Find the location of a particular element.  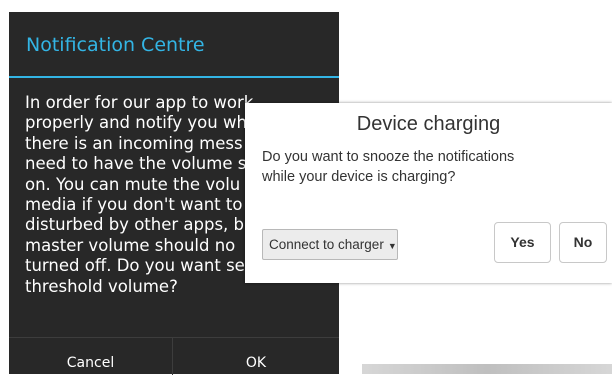

dialog-button-bar: Cancel OK is located at coordinates (174, 356).